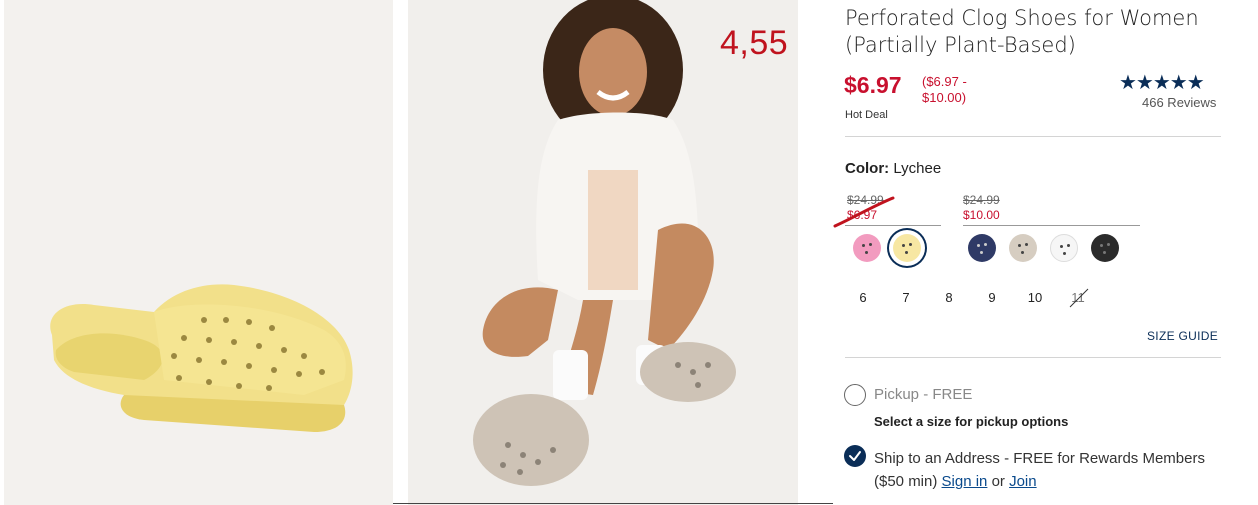 This screenshot has width=1258, height=505. What do you see at coordinates (1179, 102) in the screenshot?
I see `reviews-link: 466 Reviews` at bounding box center [1179, 102].